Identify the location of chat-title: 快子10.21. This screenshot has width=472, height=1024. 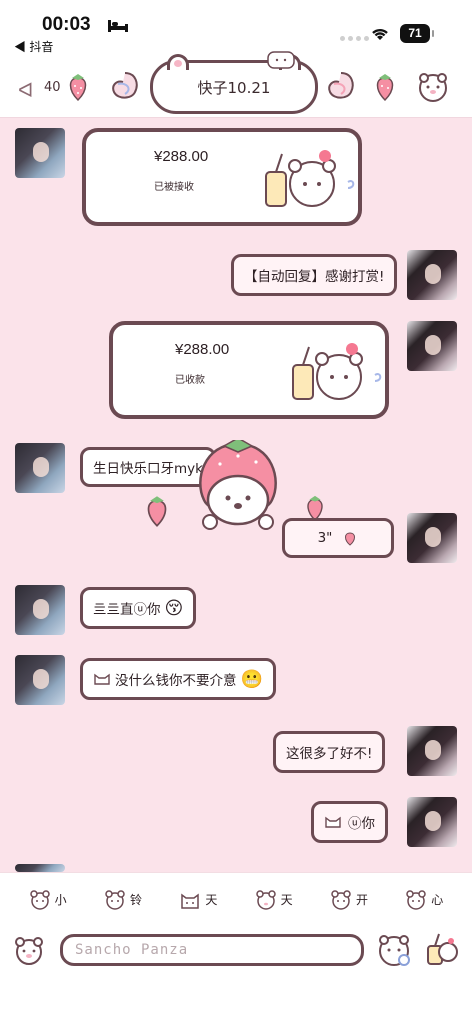
(234, 87).